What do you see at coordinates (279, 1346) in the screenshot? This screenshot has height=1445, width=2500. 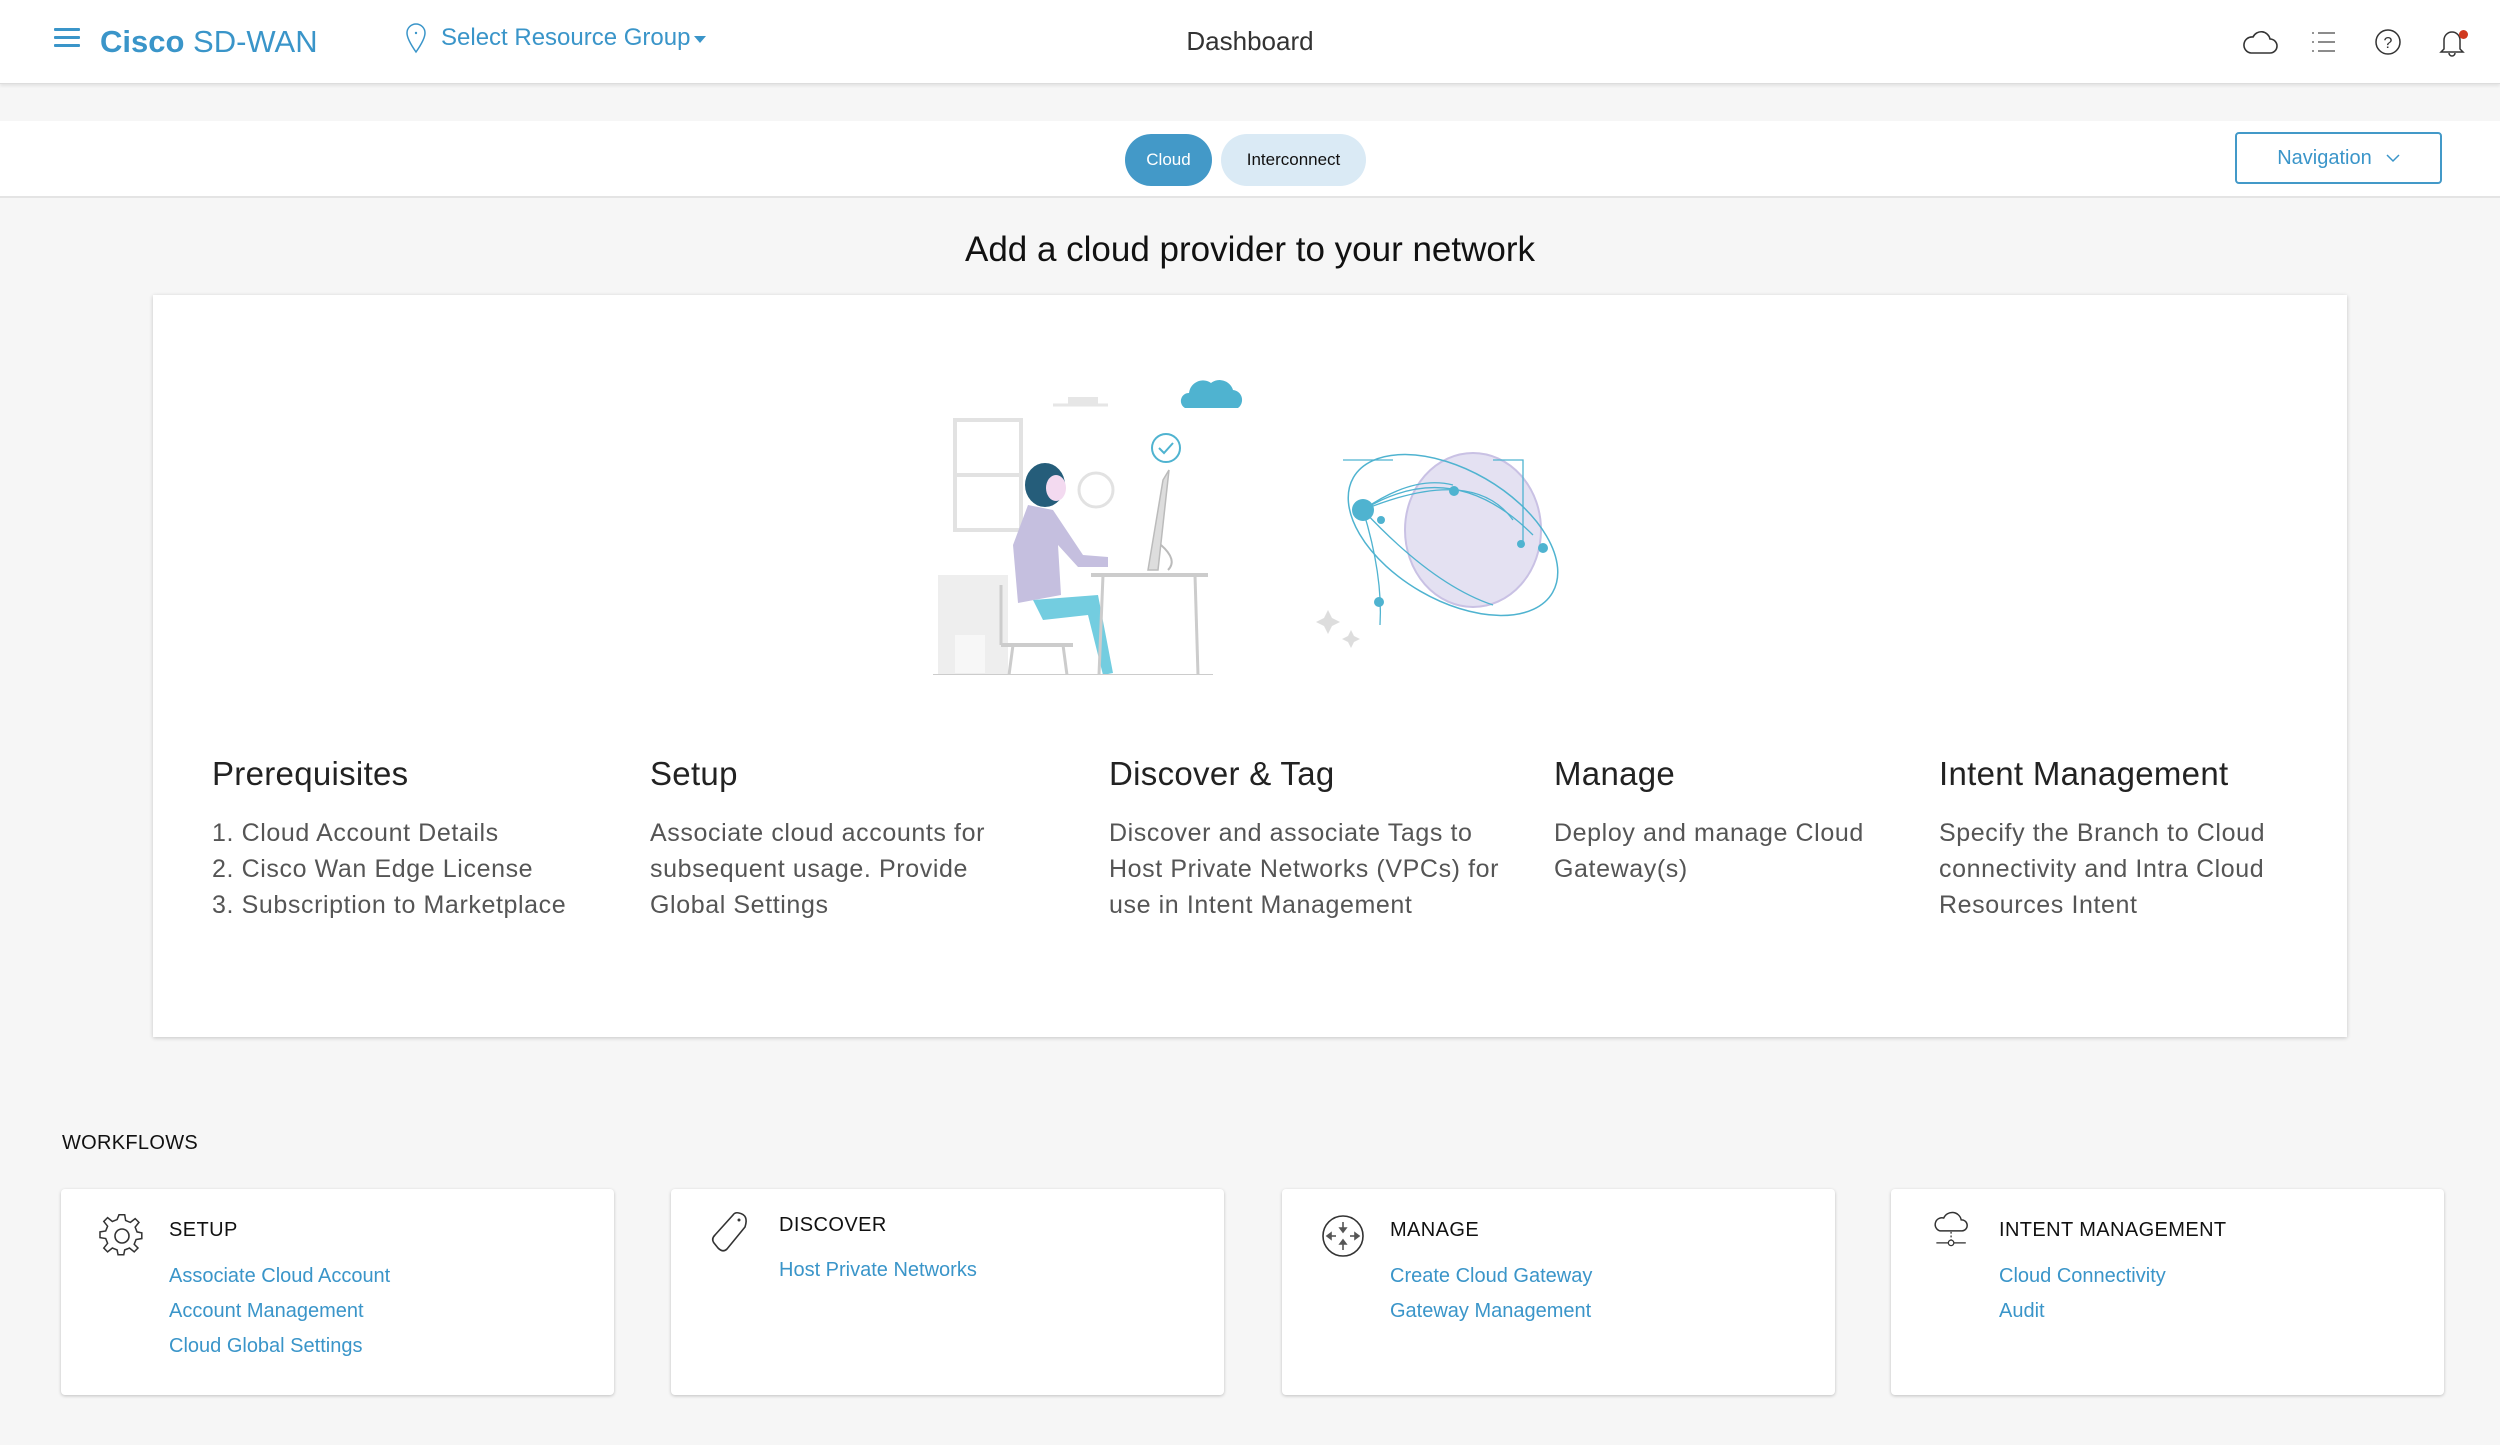 I see `cloud-global-settings-link: Cloud Global Settings` at bounding box center [279, 1346].